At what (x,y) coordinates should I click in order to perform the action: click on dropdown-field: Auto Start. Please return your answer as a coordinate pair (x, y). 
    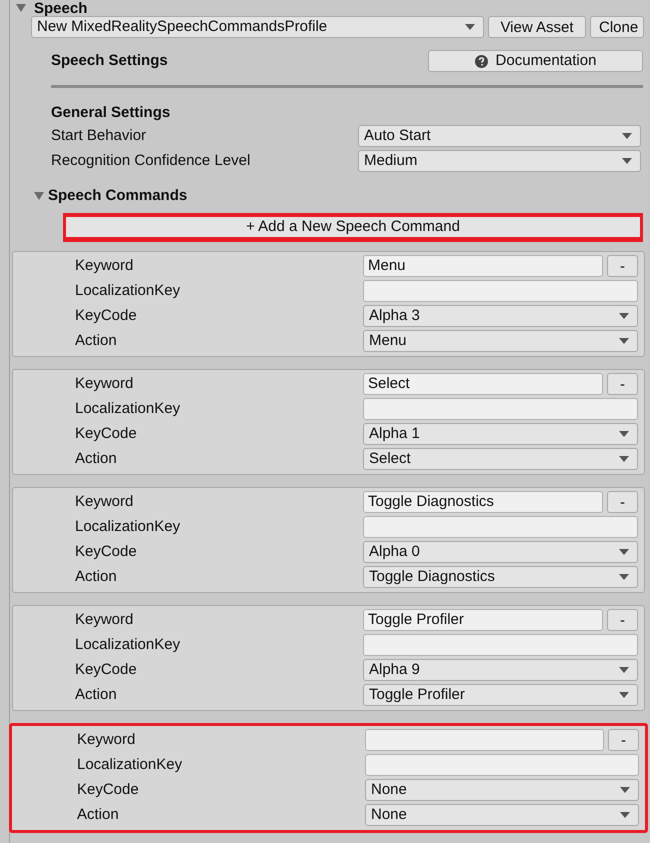
    Looking at the image, I should click on (499, 136).